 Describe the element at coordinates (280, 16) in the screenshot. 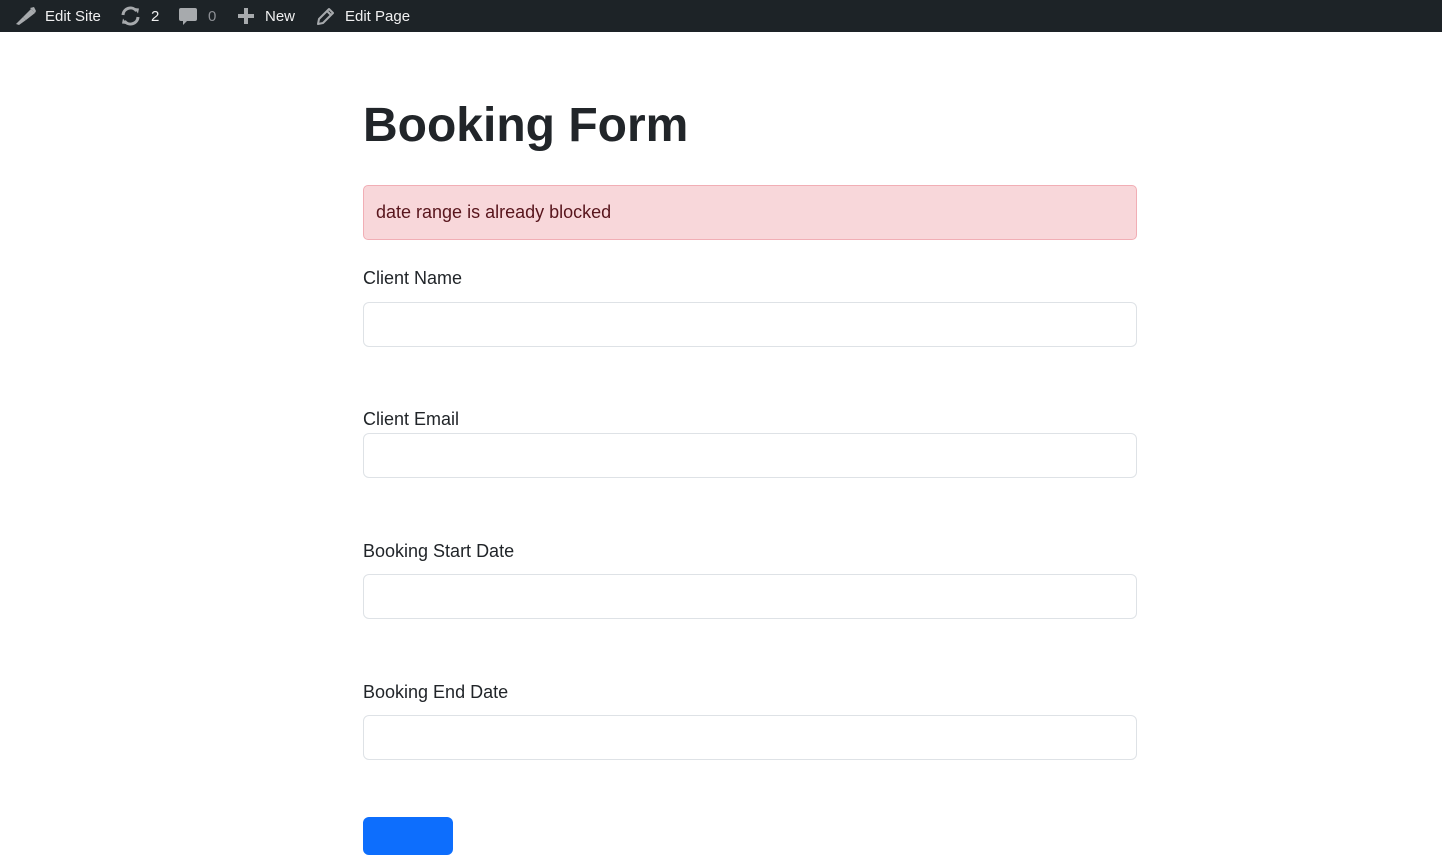

I see `new-label: New` at that location.